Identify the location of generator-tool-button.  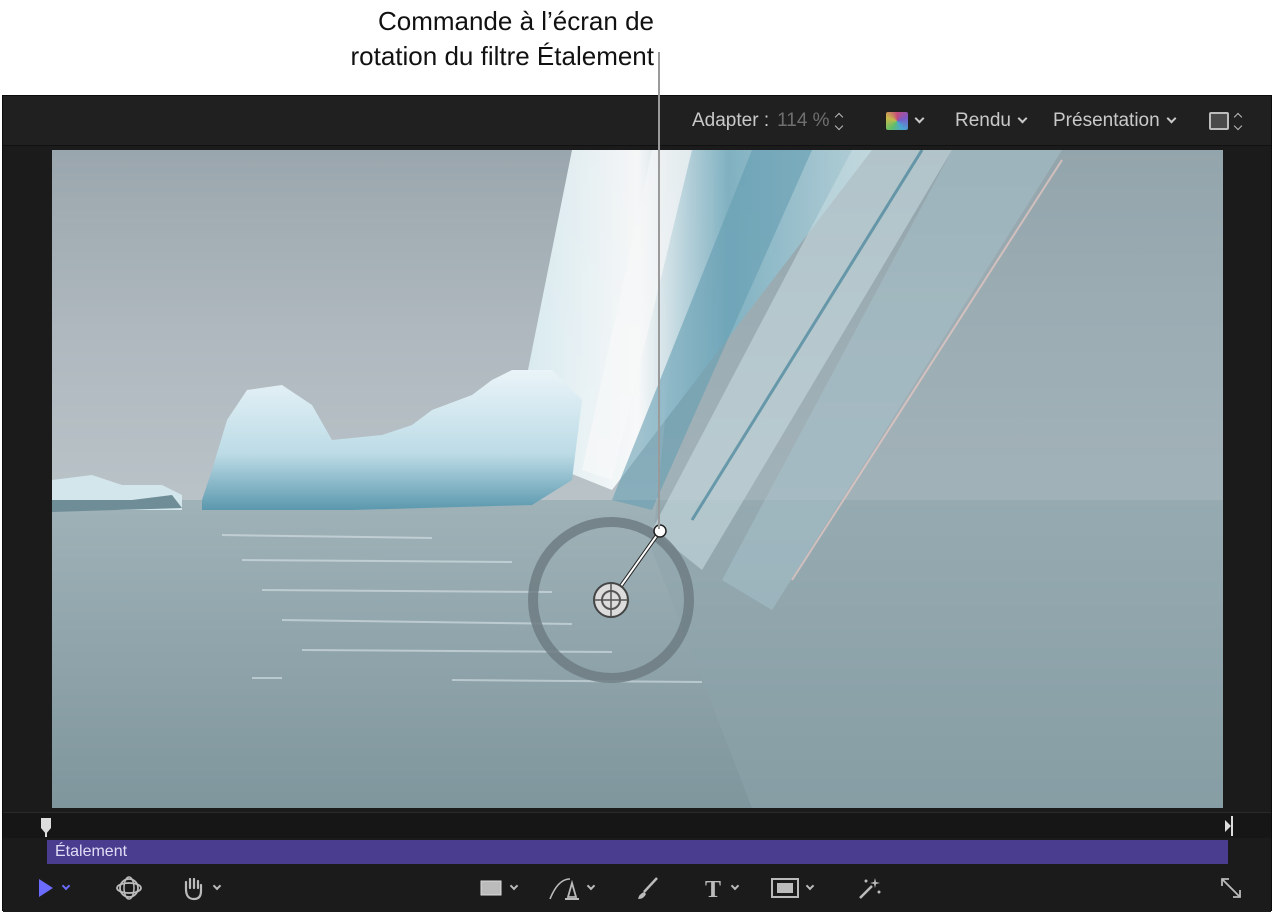
(869, 888).